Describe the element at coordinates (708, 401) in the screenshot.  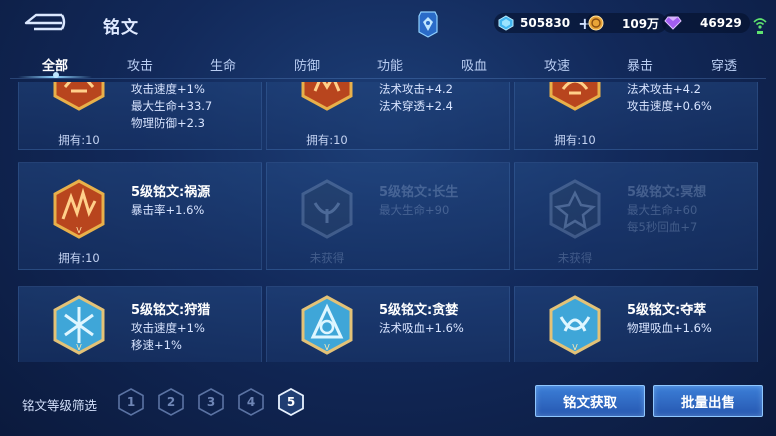
I see `bulk-sell-button: 批量出售` at that location.